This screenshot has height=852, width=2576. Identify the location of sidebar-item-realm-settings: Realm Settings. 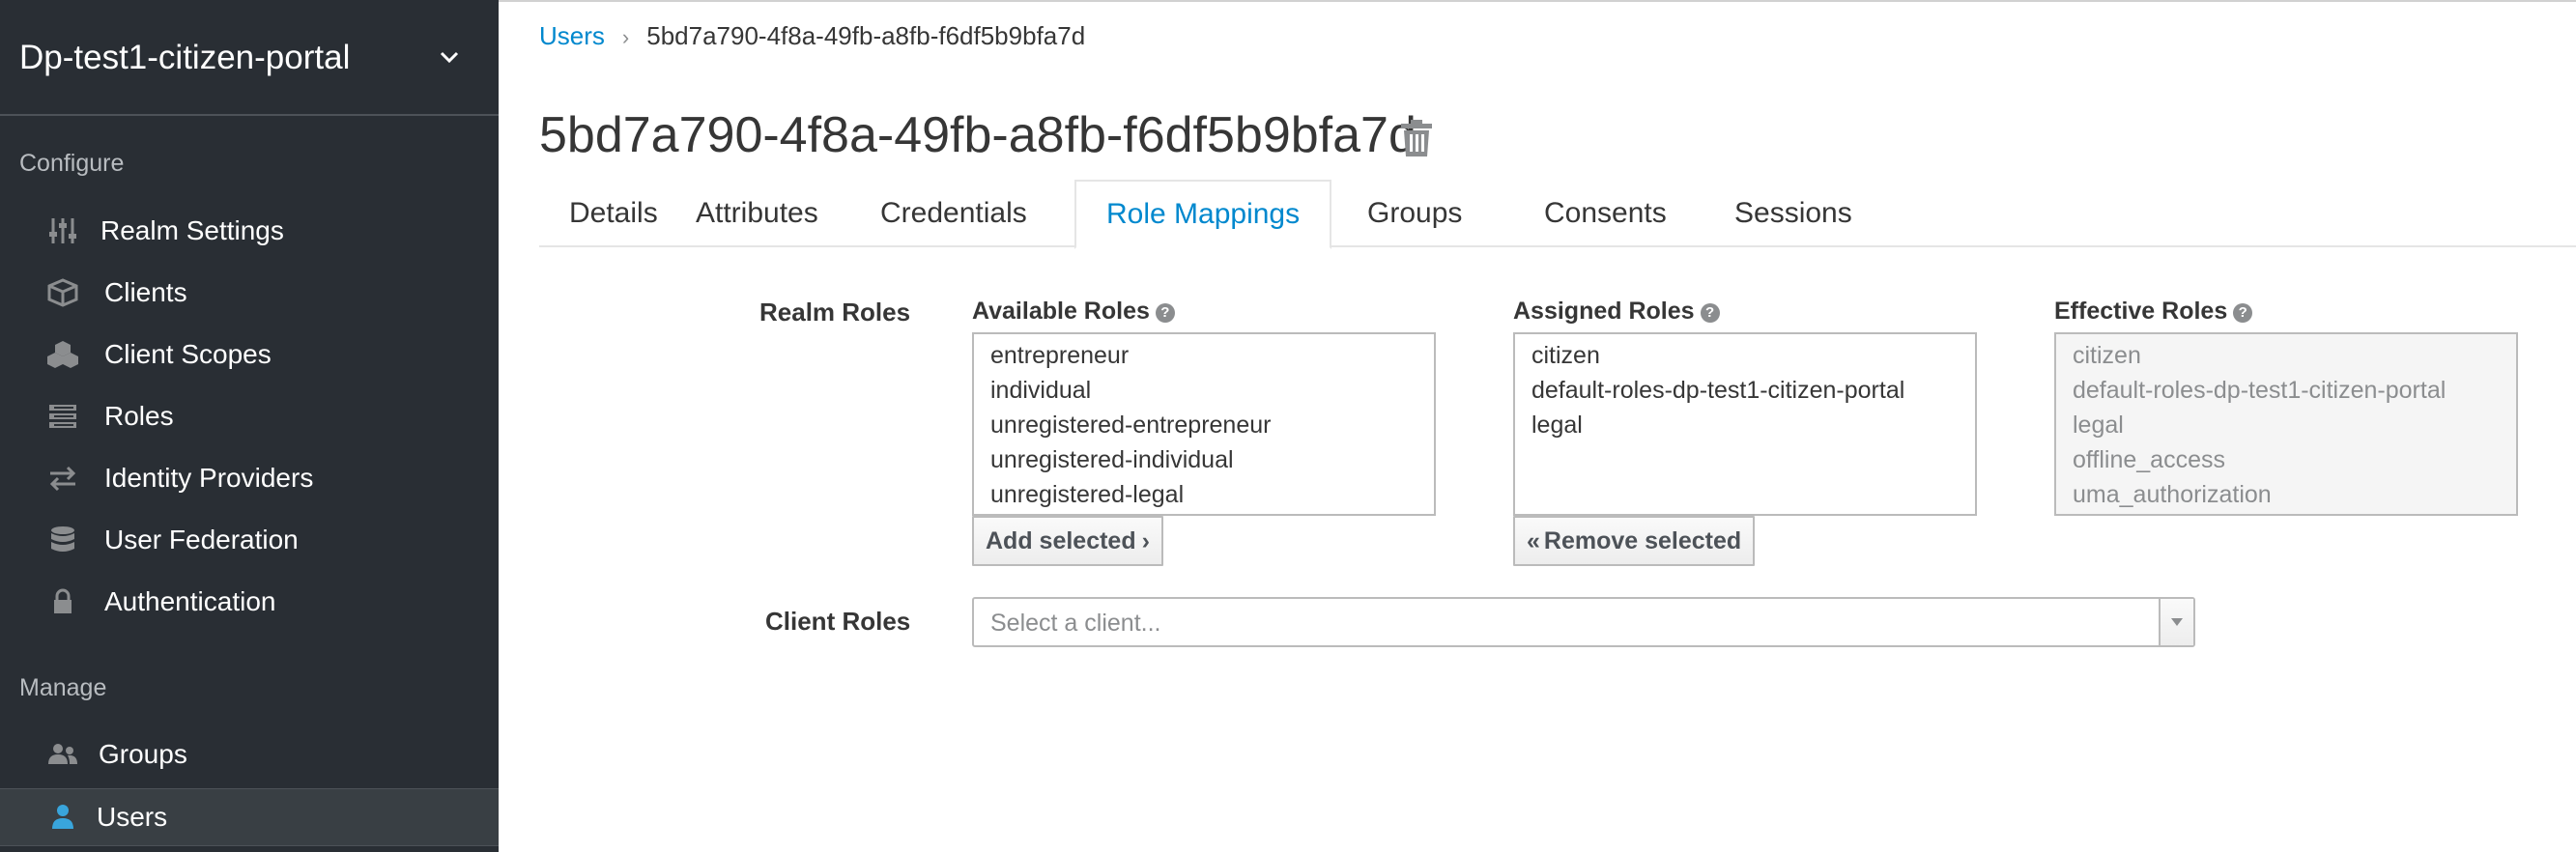
(250, 231).